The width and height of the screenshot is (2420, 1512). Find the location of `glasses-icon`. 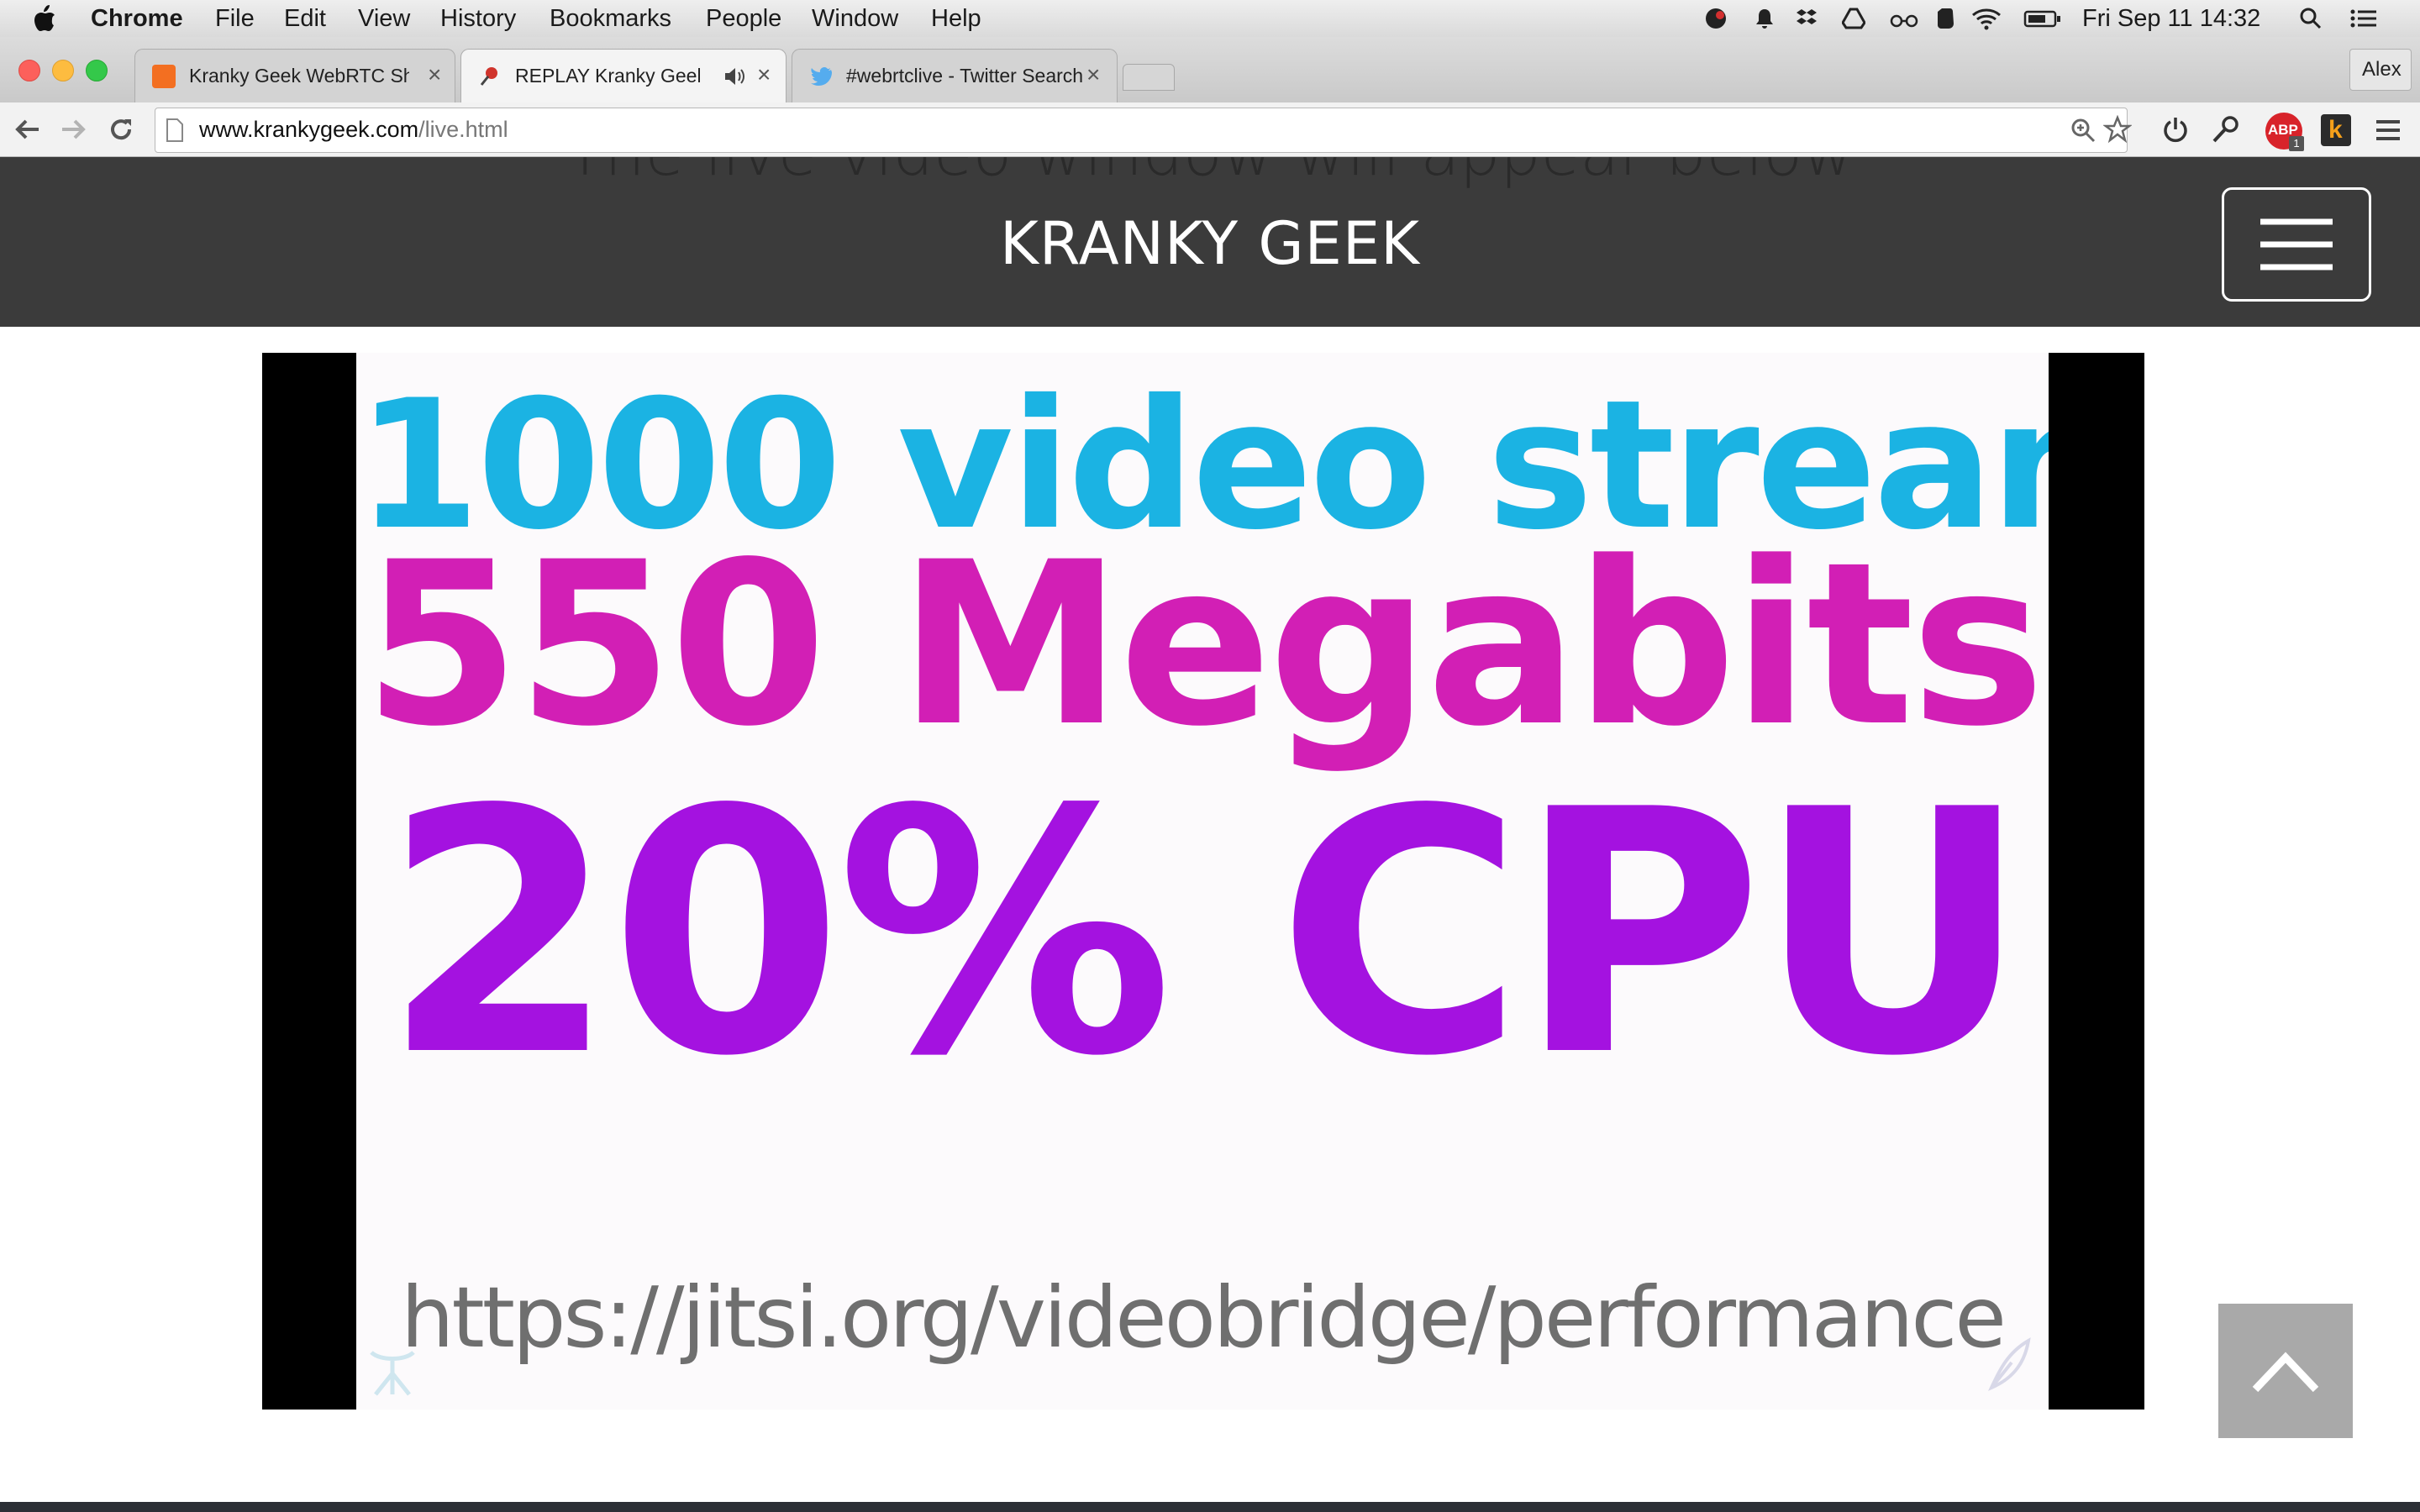

glasses-icon is located at coordinates (1904, 18).